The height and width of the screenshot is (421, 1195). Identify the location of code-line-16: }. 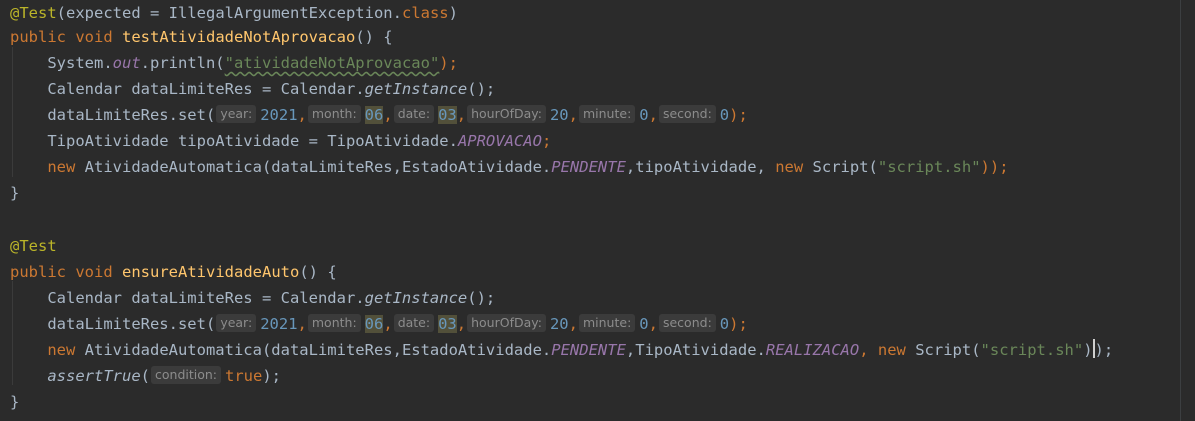
(14, 402).